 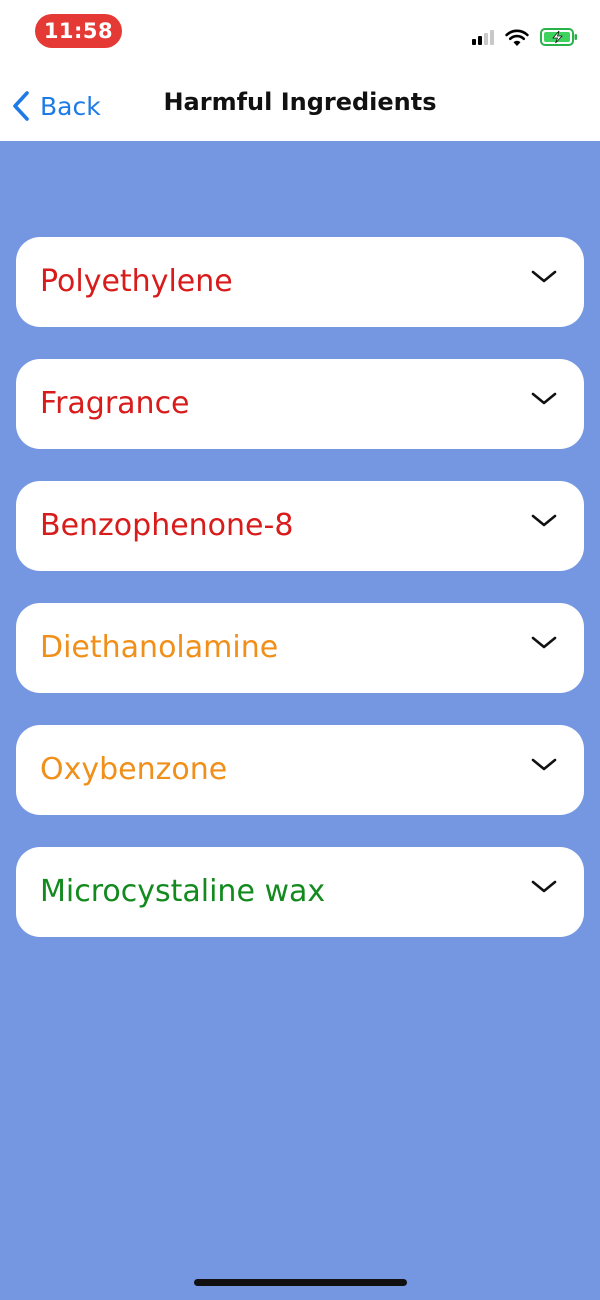 What do you see at coordinates (134, 769) in the screenshot?
I see `ingredient-name: Oxybenzone` at bounding box center [134, 769].